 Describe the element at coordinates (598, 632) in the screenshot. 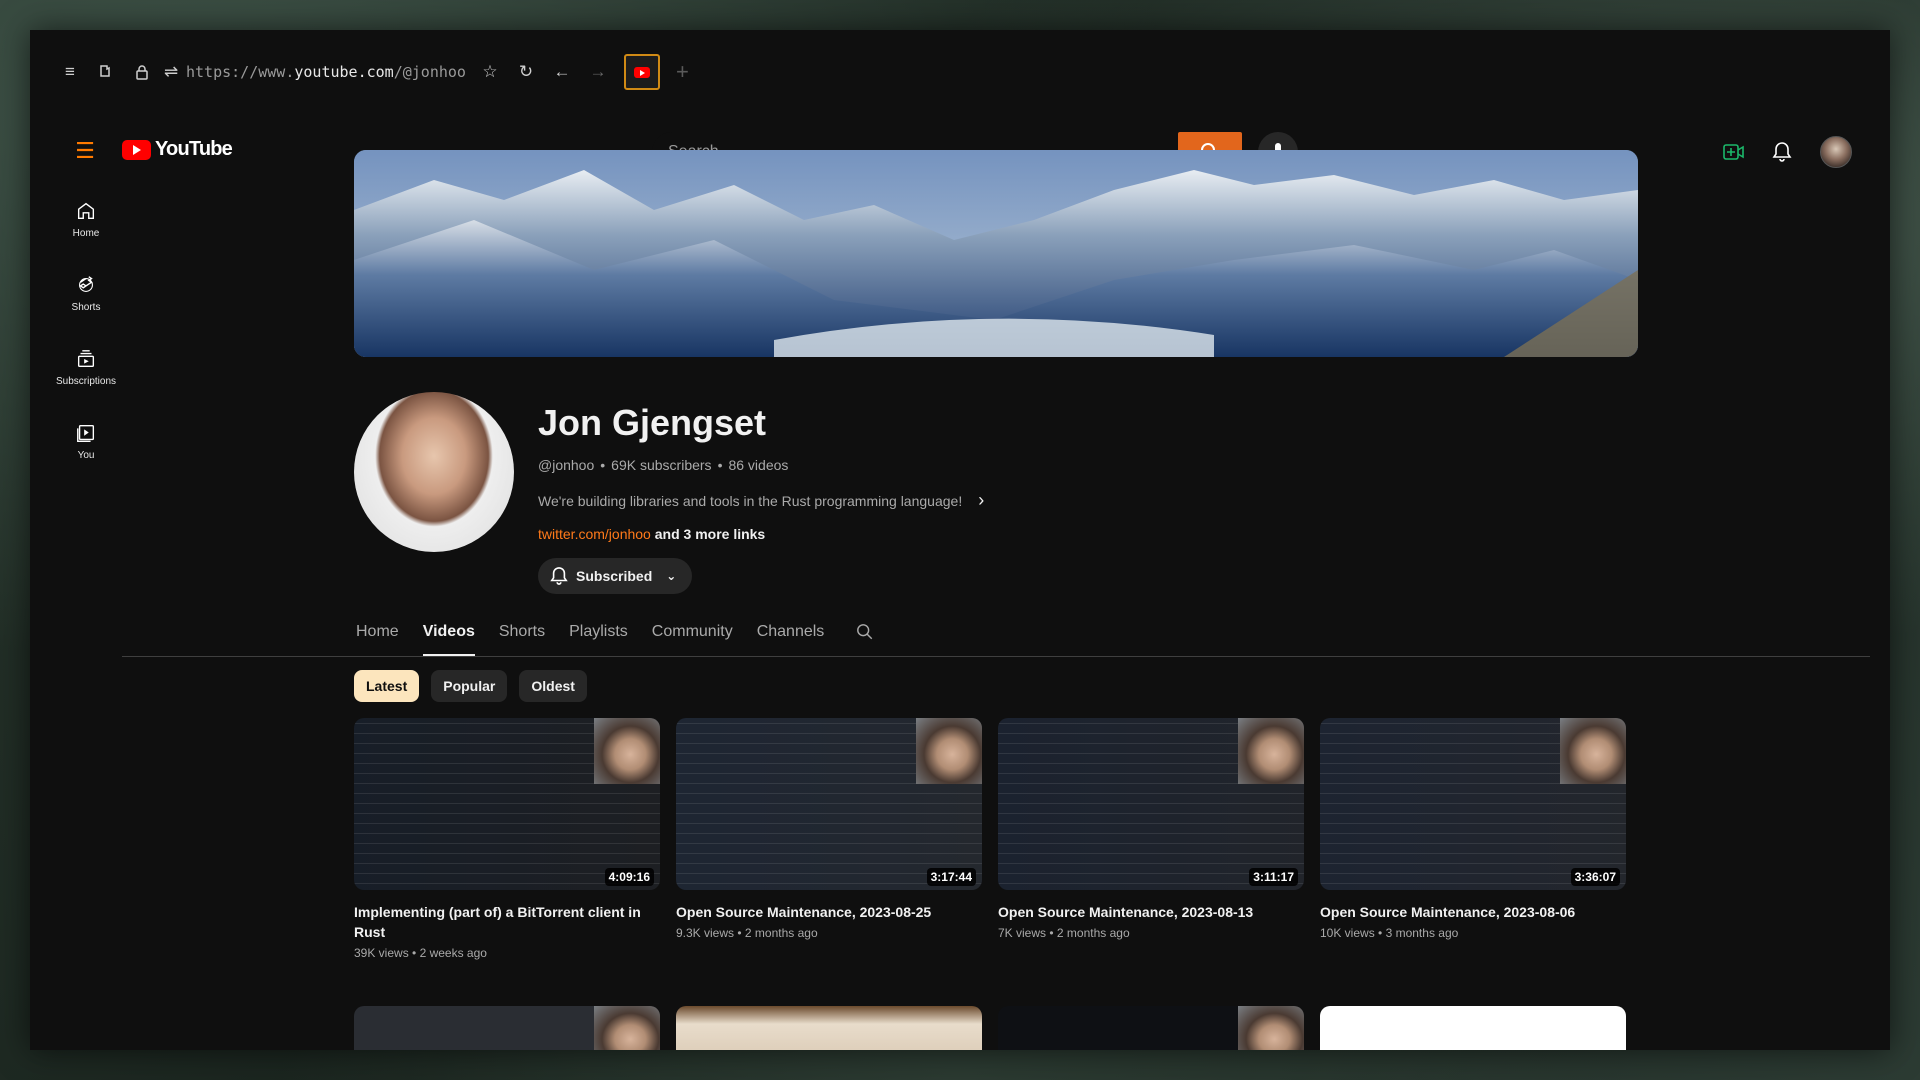

I see `tab-playlists: Playlists` at that location.